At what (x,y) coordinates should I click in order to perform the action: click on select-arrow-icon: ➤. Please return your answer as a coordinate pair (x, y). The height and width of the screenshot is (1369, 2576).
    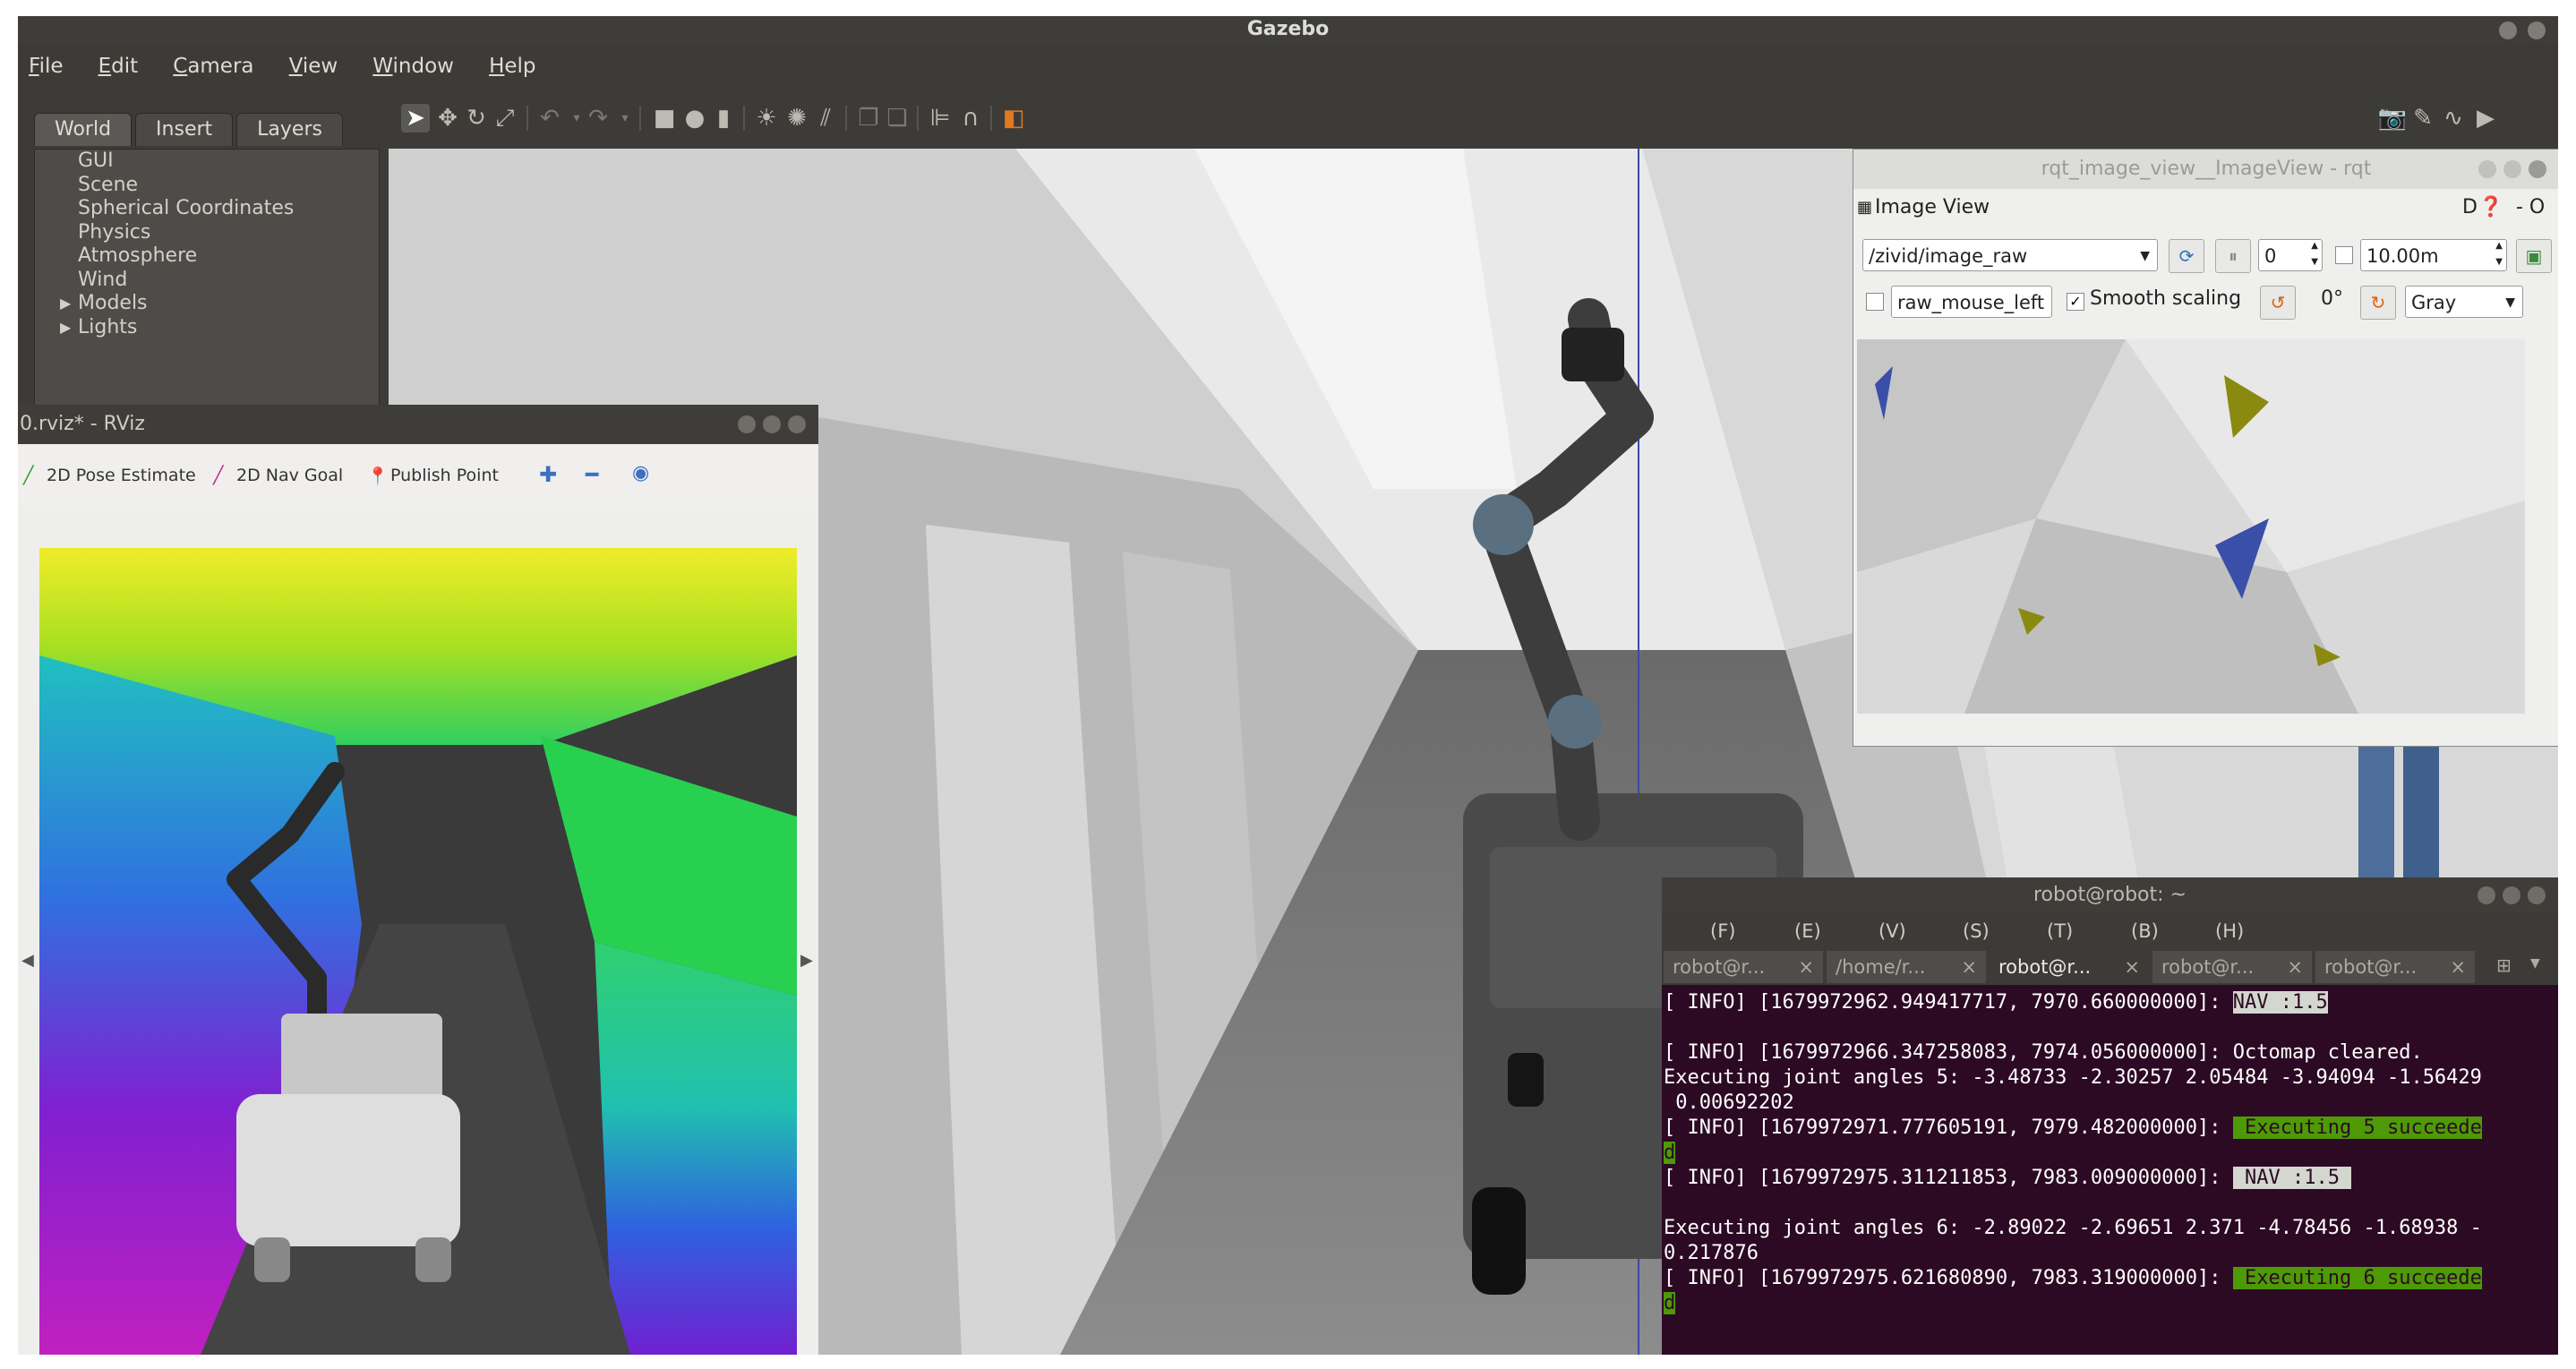
    Looking at the image, I should click on (415, 118).